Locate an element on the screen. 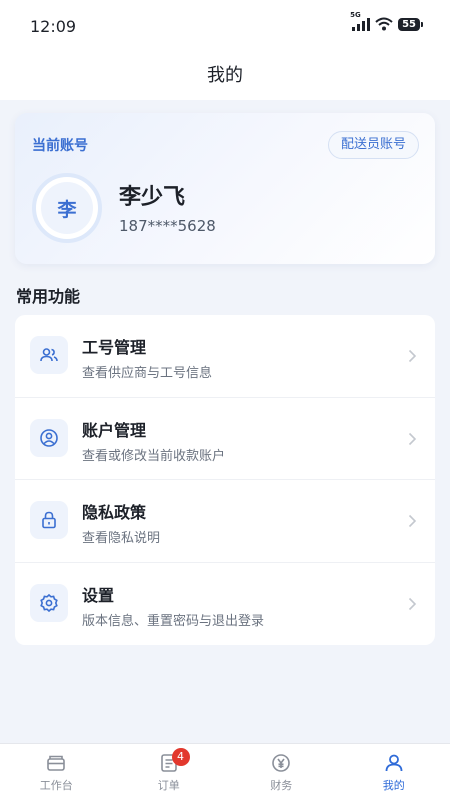 Image resolution: width=450 pixels, height=800 pixels. menu-item-subtitle: 查看供应商与工号信息 is located at coordinates (147, 373).